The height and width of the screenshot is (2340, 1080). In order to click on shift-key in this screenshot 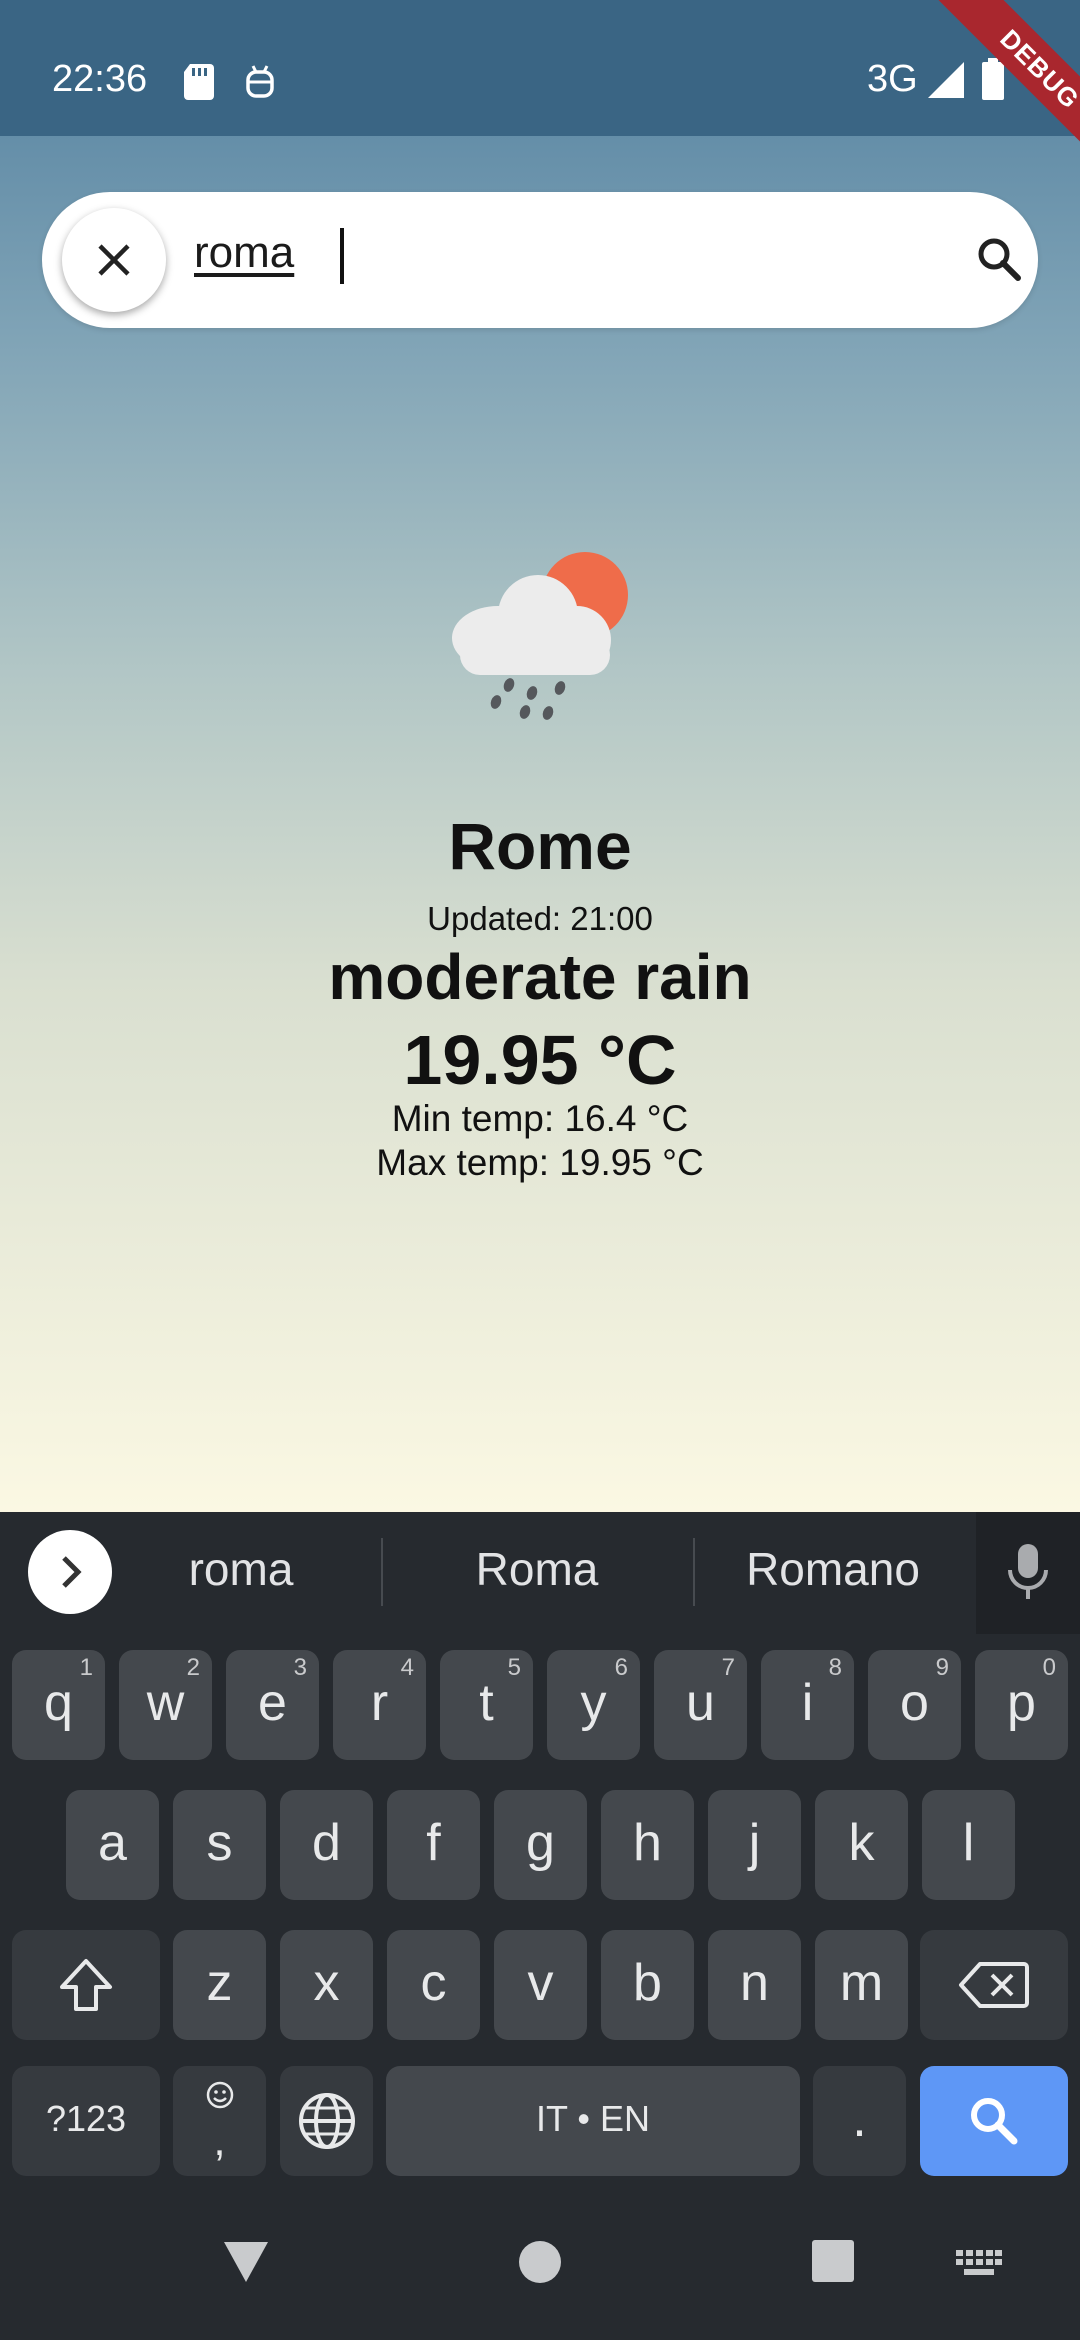, I will do `click(86, 1985)`.